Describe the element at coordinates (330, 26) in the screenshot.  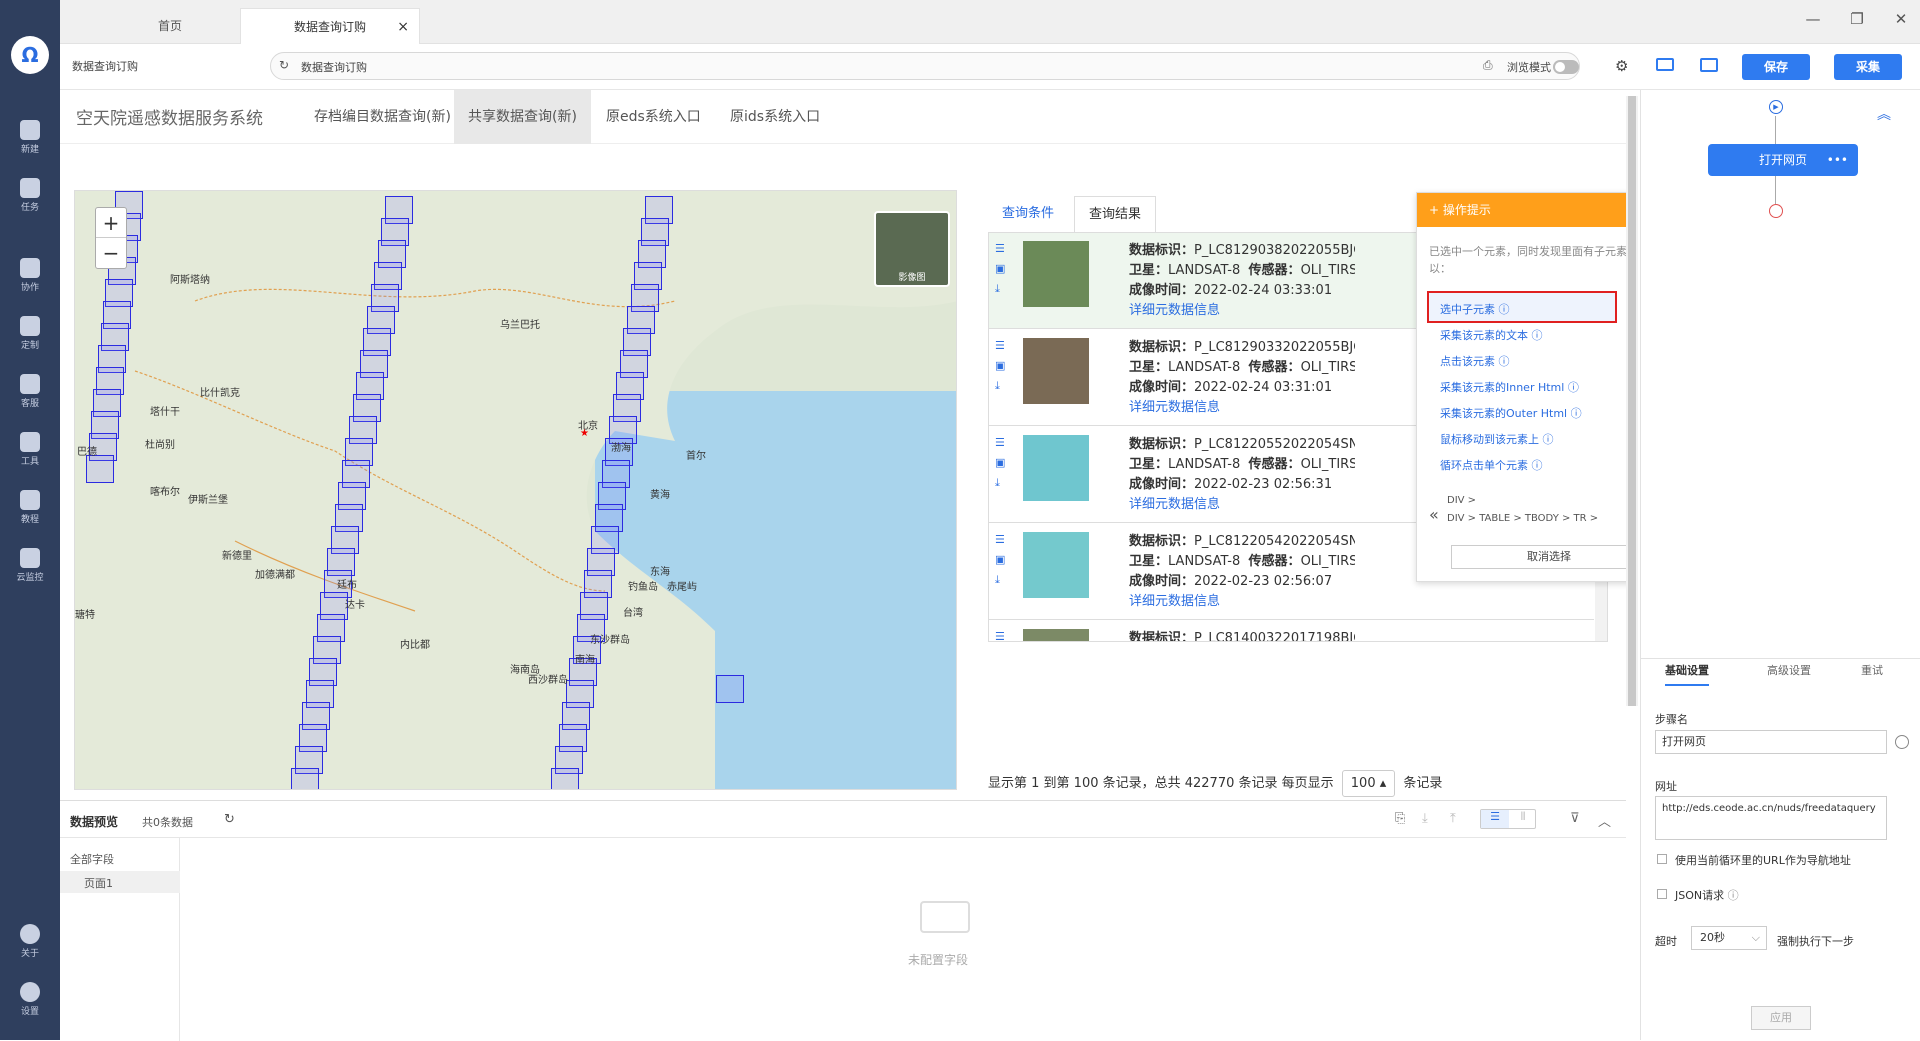
I see `tab-data-query: 数据查询订购 ×` at that location.